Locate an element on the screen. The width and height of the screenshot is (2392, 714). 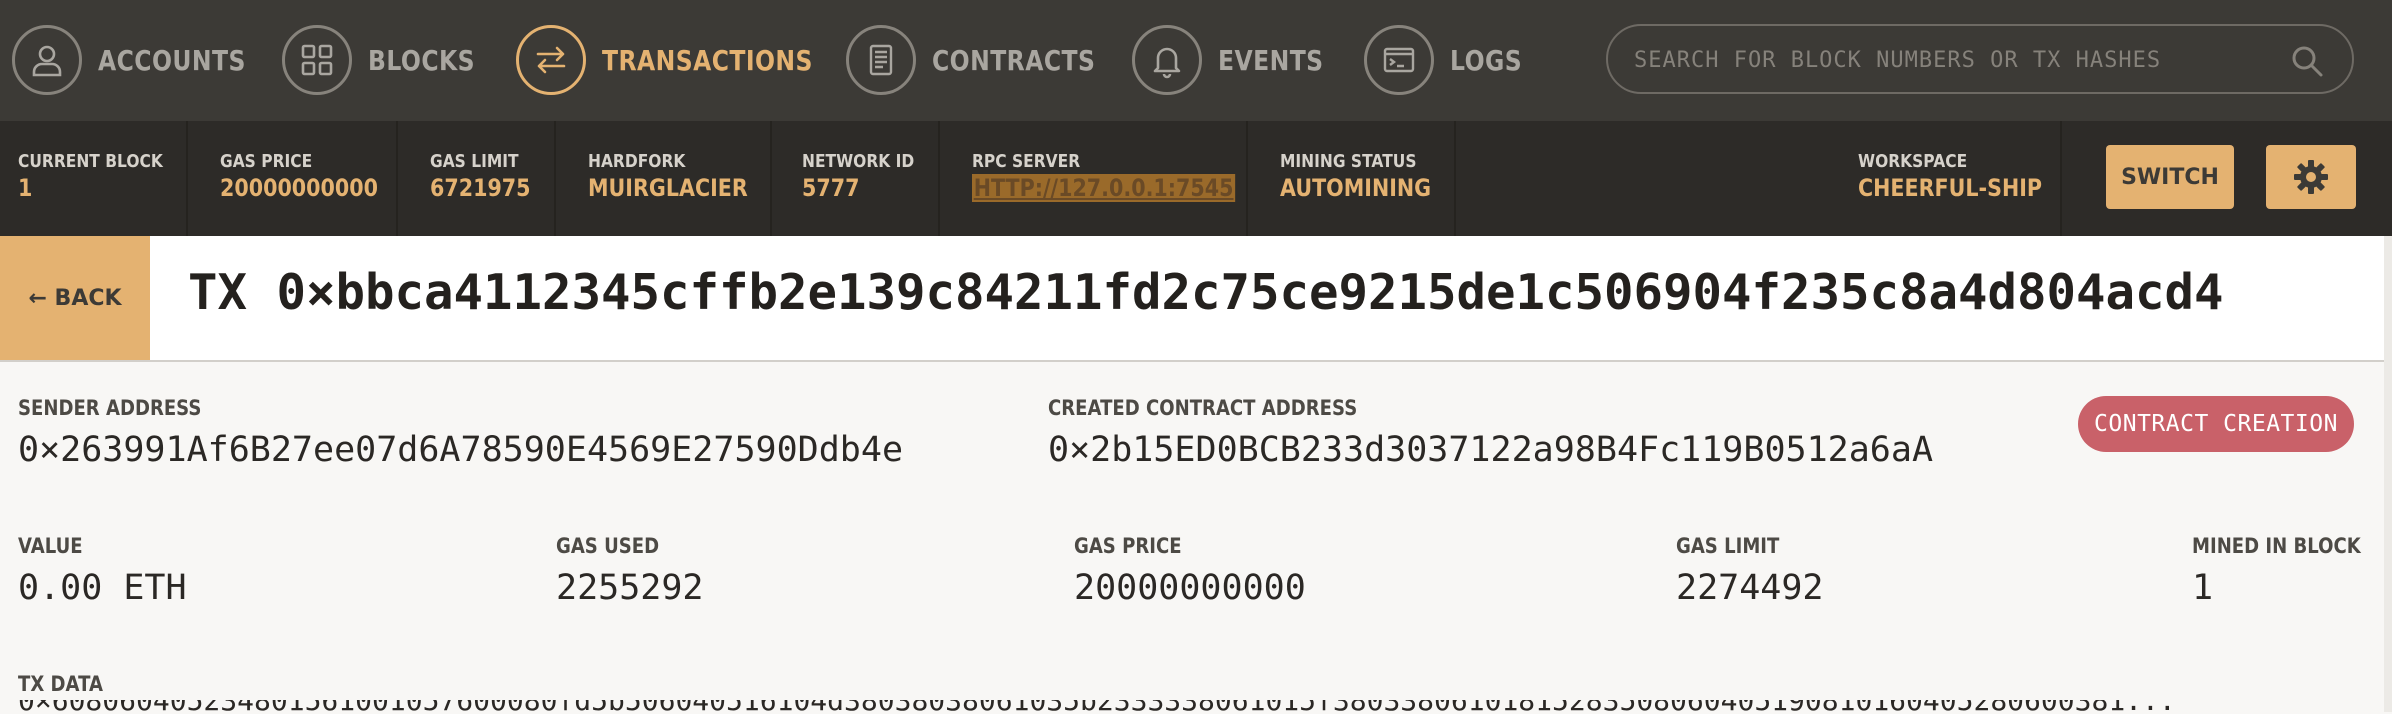
stat-hardfork: HARDFORK MUIRGLACIER is located at coordinates (681, 181).